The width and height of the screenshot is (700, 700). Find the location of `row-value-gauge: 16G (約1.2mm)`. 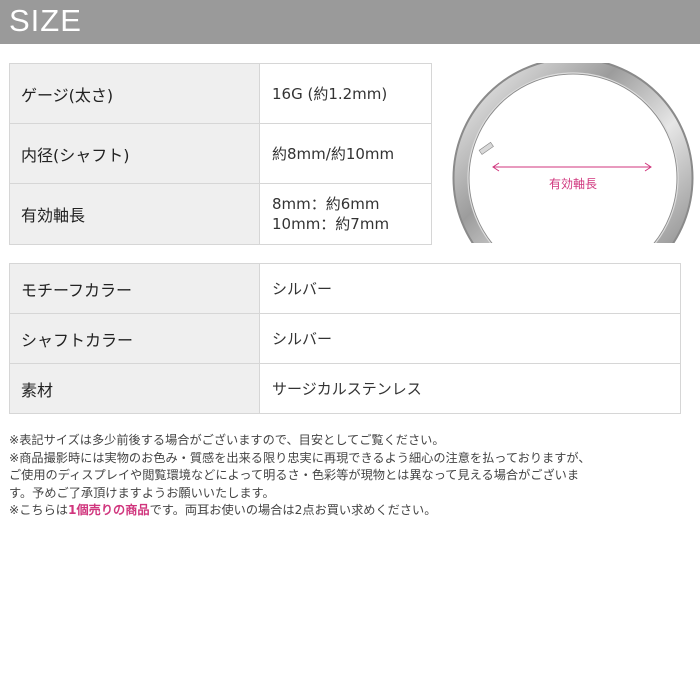

row-value-gauge: 16G (約1.2mm) is located at coordinates (345, 93).